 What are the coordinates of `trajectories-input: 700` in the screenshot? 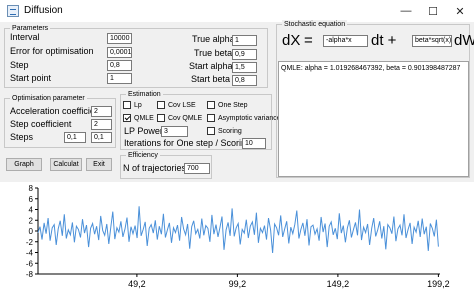 It's located at (197, 168).